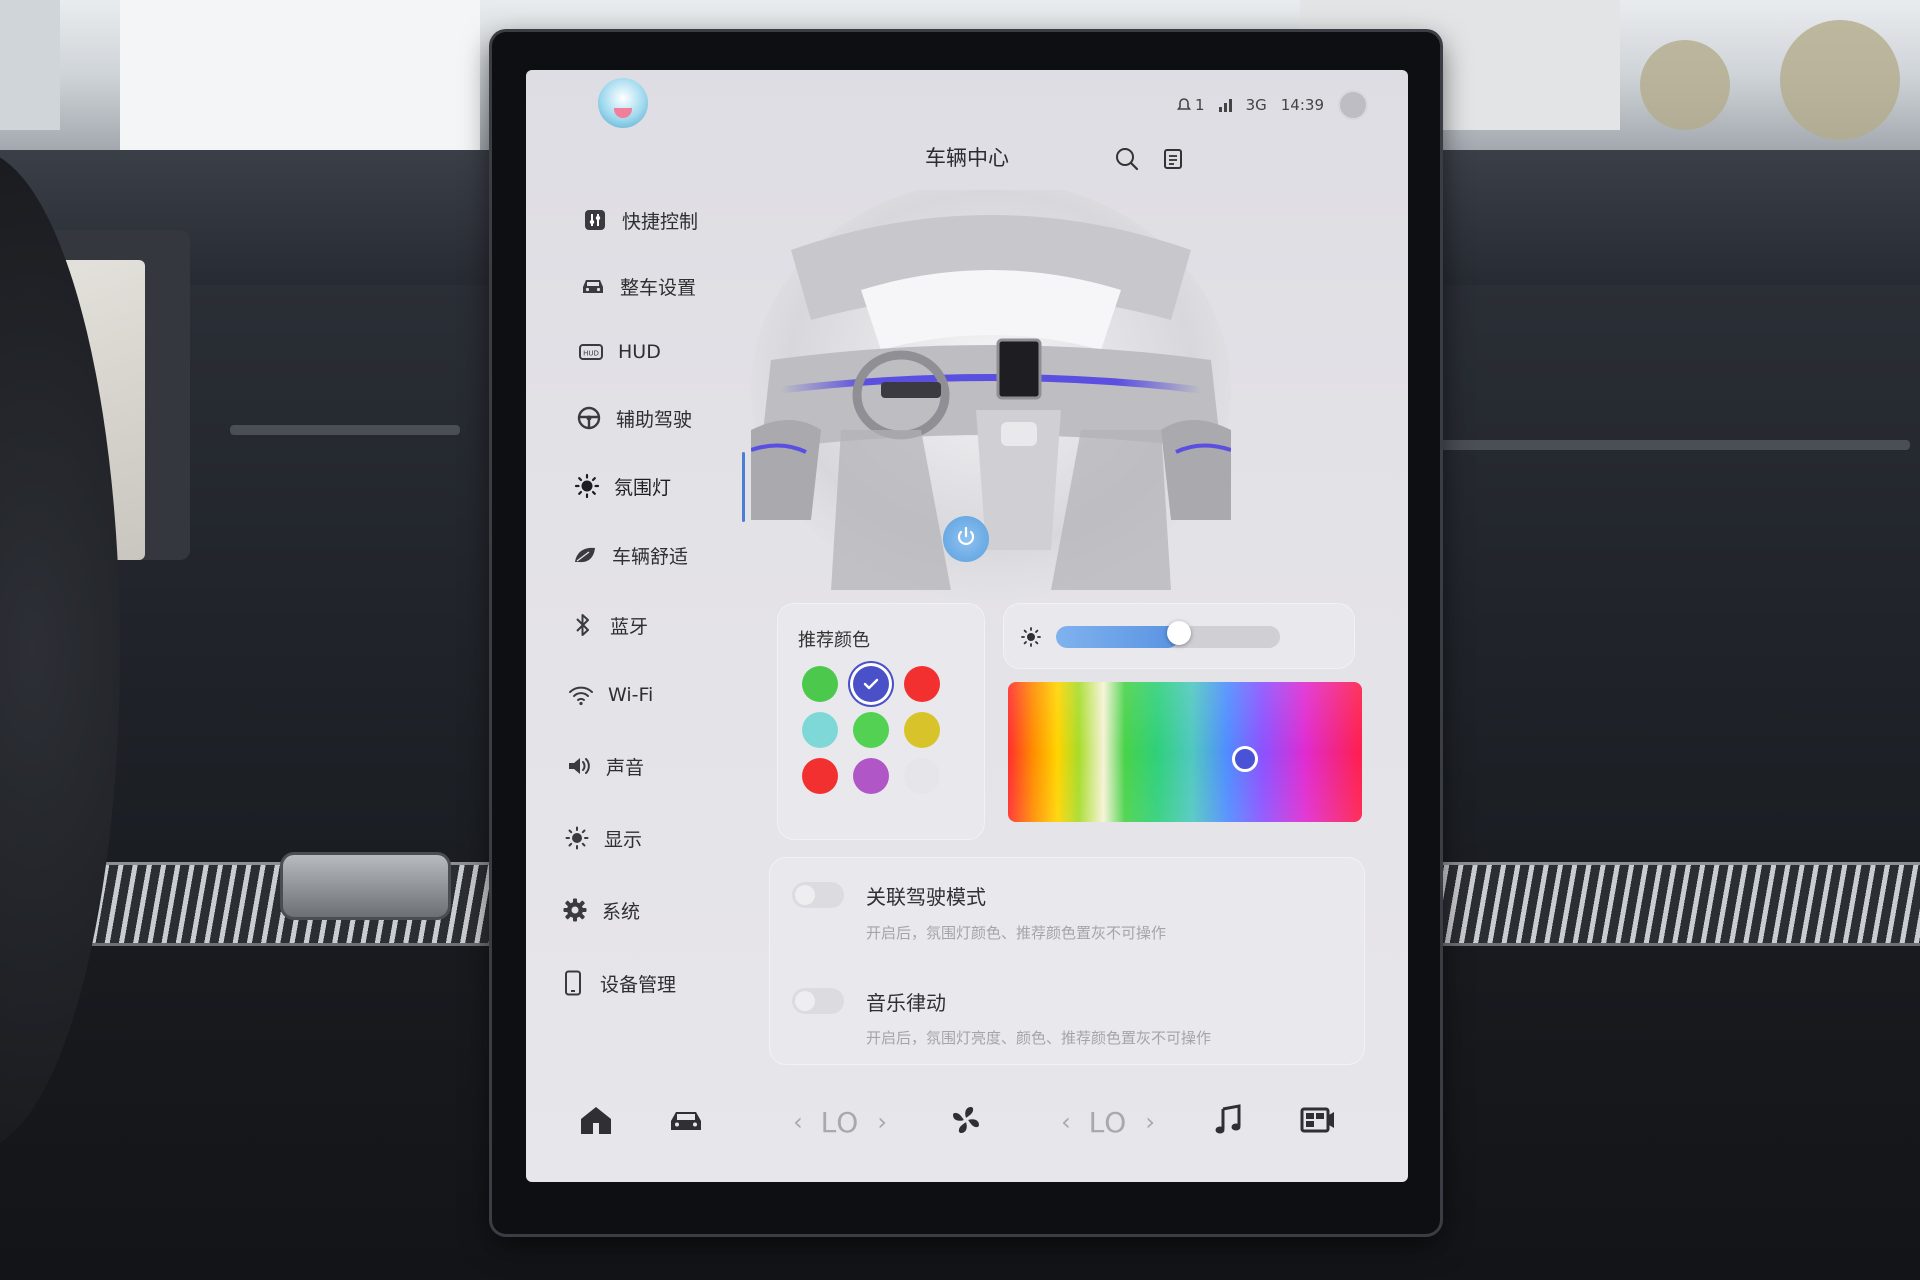 The width and height of the screenshot is (1920, 1280). I want to click on fan-icon, so click(966, 1122).